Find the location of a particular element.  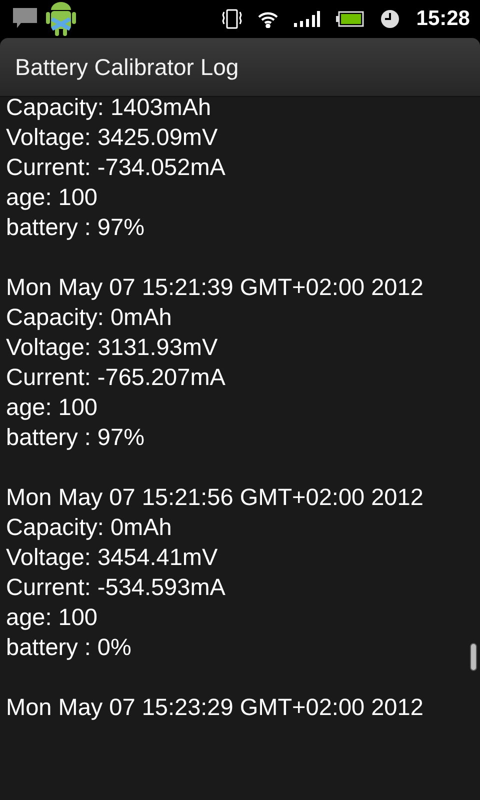

log-line: Capacity: 1403mAh is located at coordinates (109, 109).